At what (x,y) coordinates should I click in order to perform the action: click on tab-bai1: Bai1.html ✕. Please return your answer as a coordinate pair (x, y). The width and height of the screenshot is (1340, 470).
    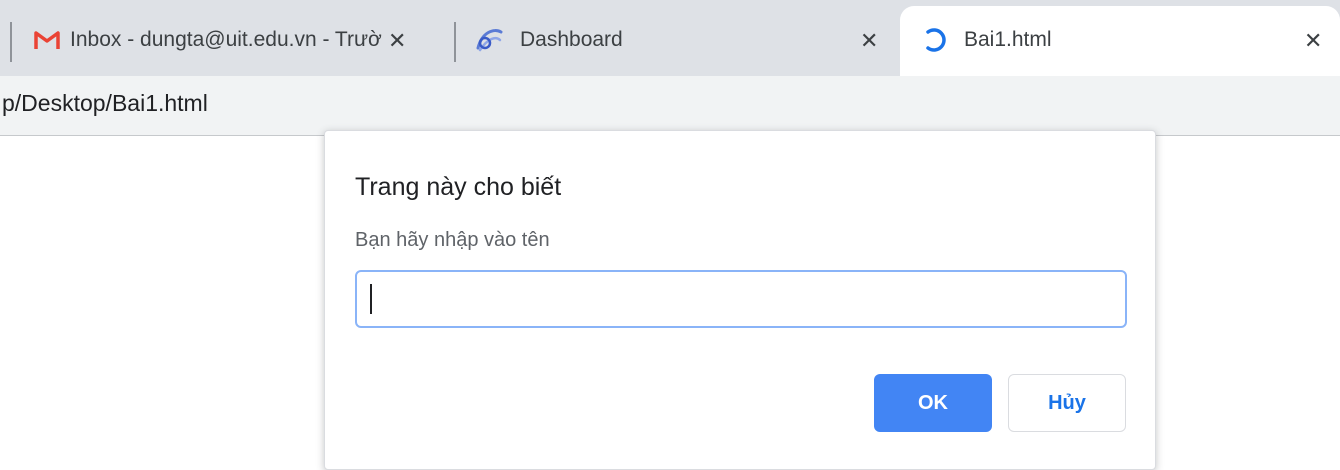
    Looking at the image, I should click on (1120, 41).